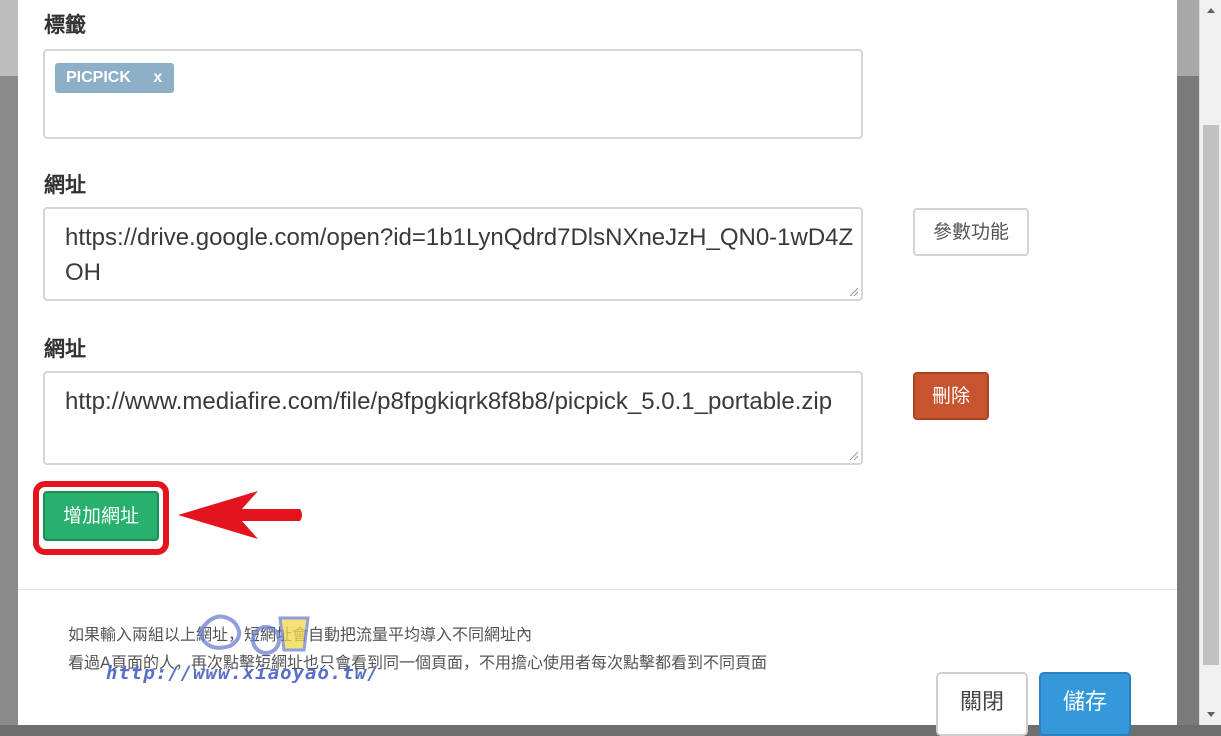  Describe the element at coordinates (240, 515) in the screenshot. I see `pointer-arrow-icon` at that location.